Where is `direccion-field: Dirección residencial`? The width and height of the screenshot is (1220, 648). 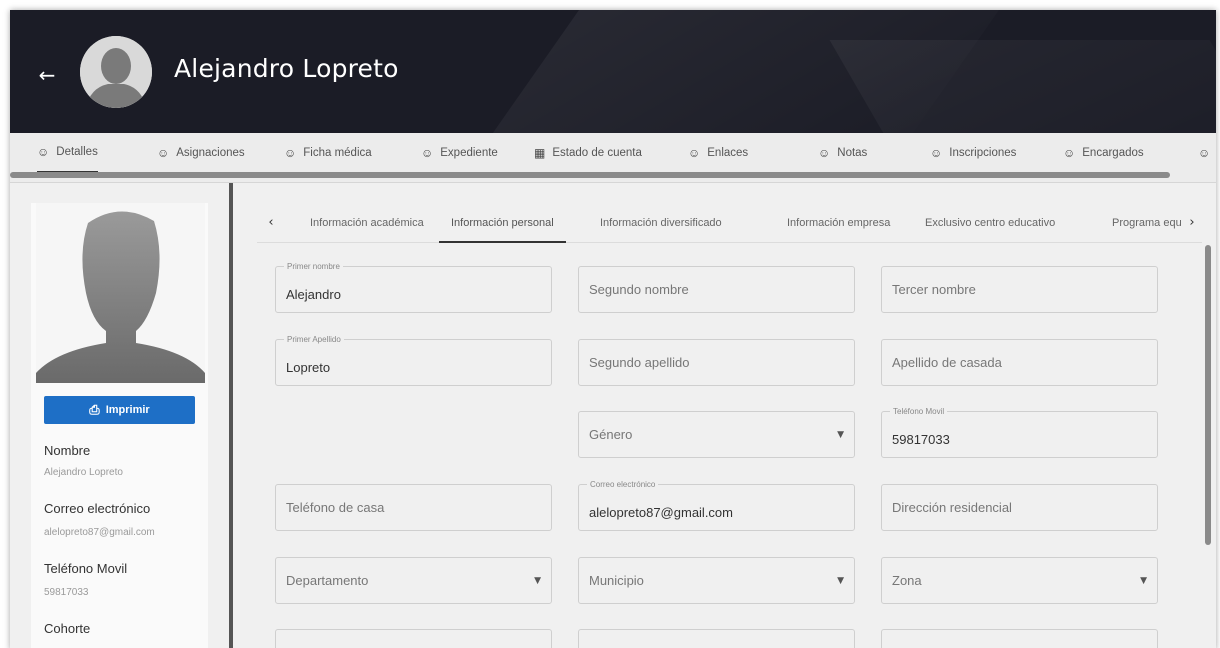
direccion-field: Dirección residencial is located at coordinates (1019, 507).